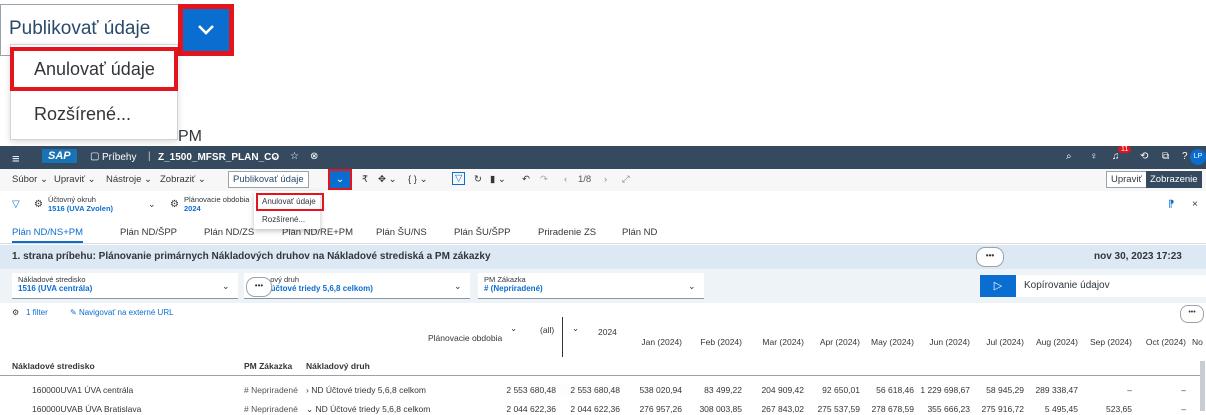 The width and height of the screenshot is (1206, 415). I want to click on table-cell: 204 909,42, so click(777, 390).